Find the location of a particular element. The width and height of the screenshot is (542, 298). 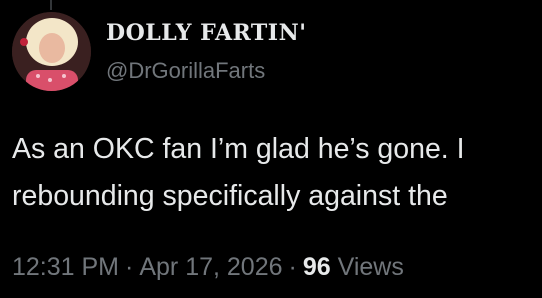

profile-photo-icon is located at coordinates (51, 51).